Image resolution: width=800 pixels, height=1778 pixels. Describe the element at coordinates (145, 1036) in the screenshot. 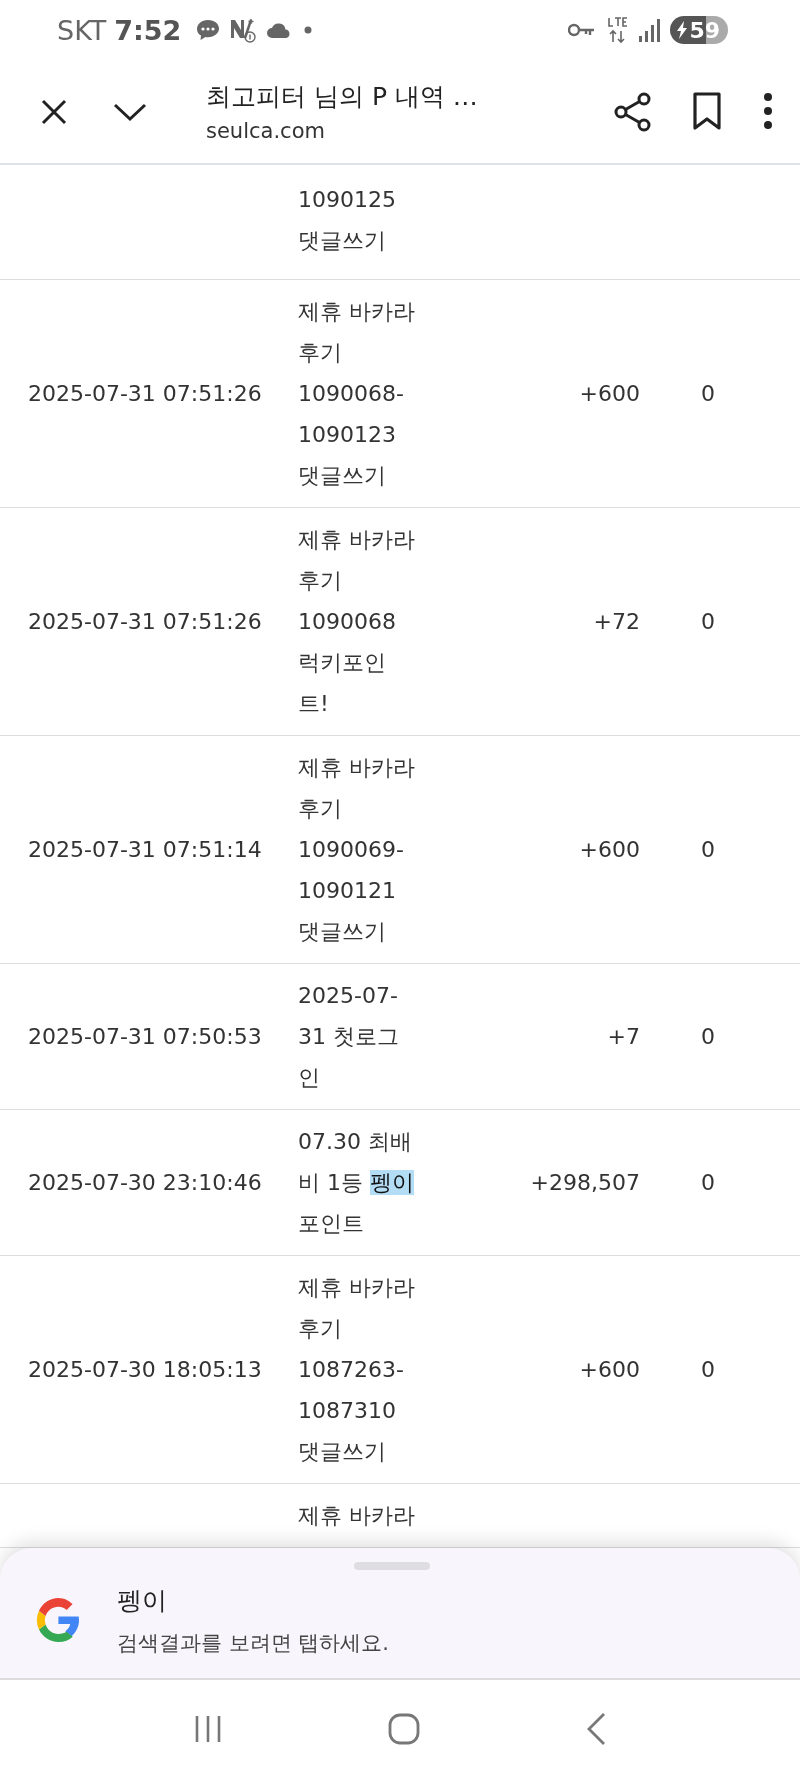

I see `date-cell: 2025-07-31 07:50:53` at that location.